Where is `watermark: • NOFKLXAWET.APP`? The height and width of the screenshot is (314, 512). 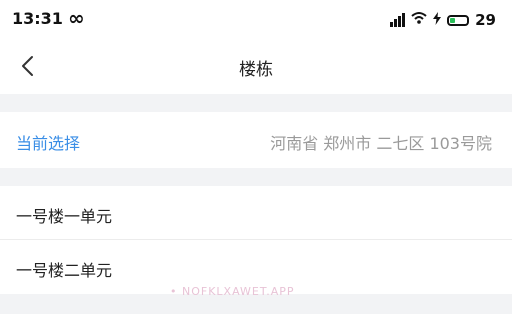 watermark: • NOFKLXAWET.APP is located at coordinates (232, 291).